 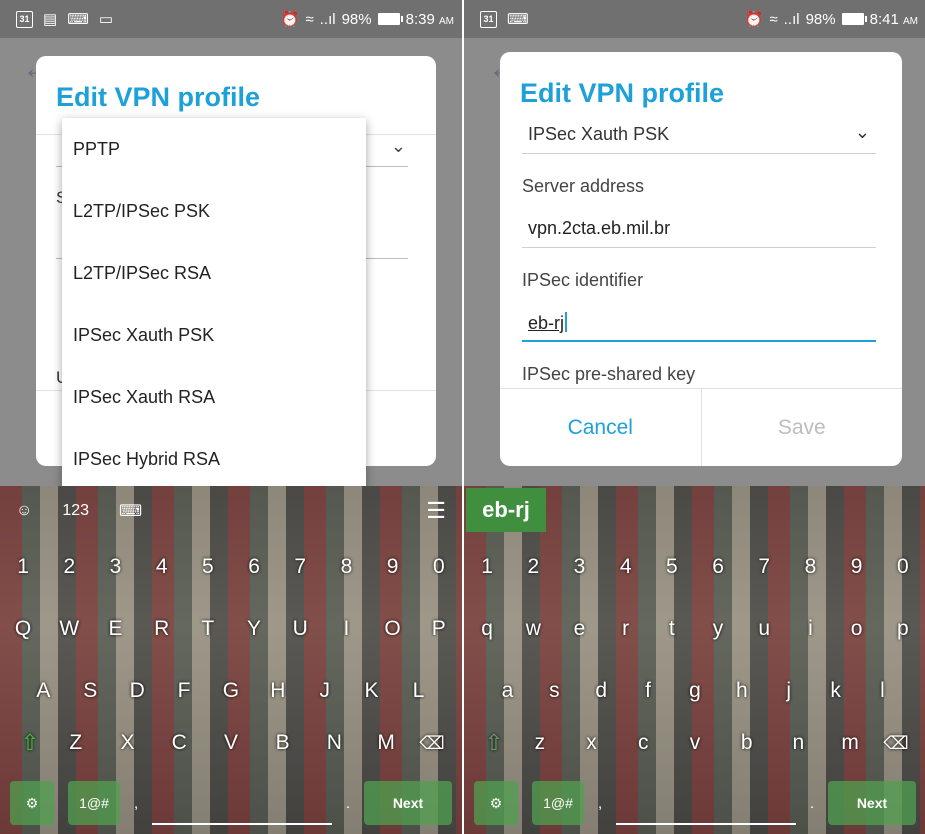 I want to click on next-key: Next, so click(x=408, y=803).